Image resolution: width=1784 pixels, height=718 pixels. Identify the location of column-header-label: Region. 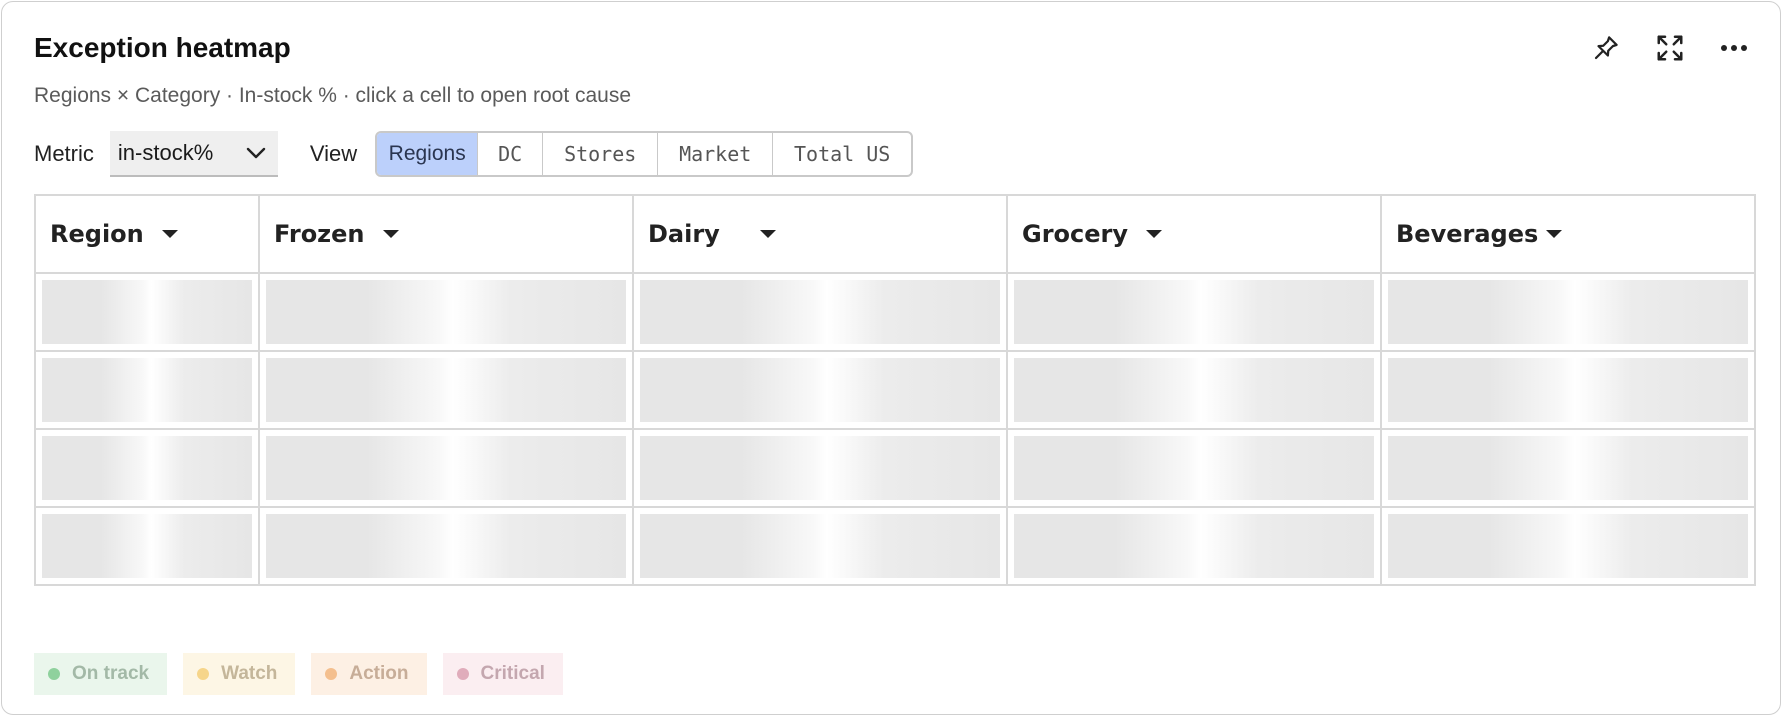
(97, 234).